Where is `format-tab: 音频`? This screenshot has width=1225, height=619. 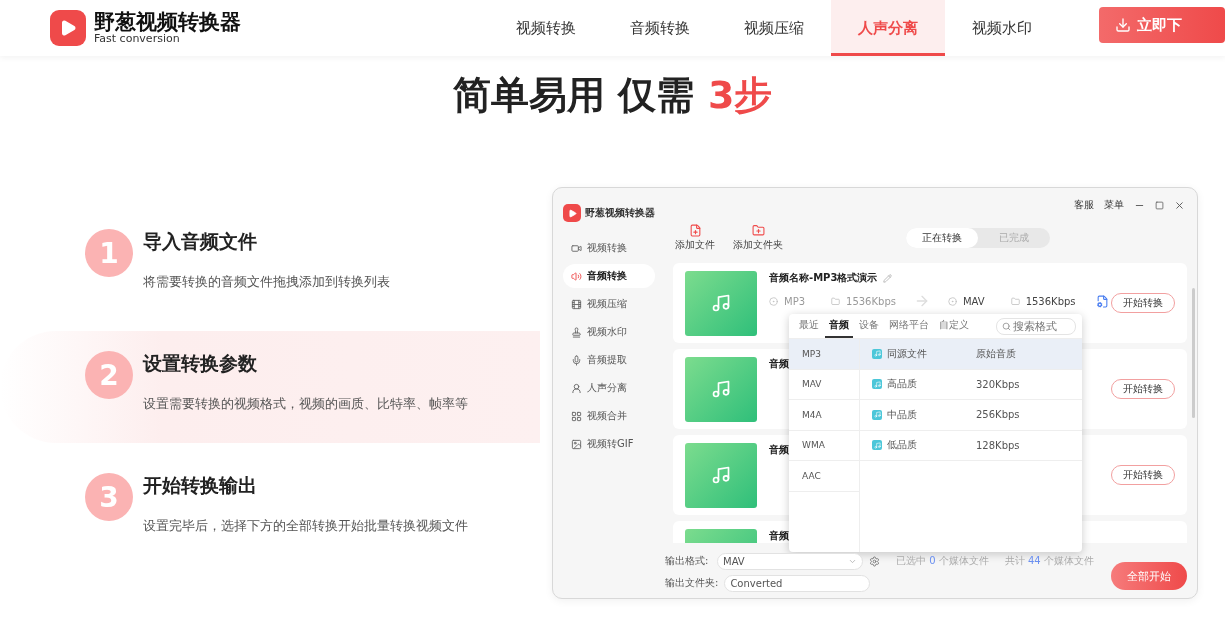 format-tab: 音频 is located at coordinates (839, 326).